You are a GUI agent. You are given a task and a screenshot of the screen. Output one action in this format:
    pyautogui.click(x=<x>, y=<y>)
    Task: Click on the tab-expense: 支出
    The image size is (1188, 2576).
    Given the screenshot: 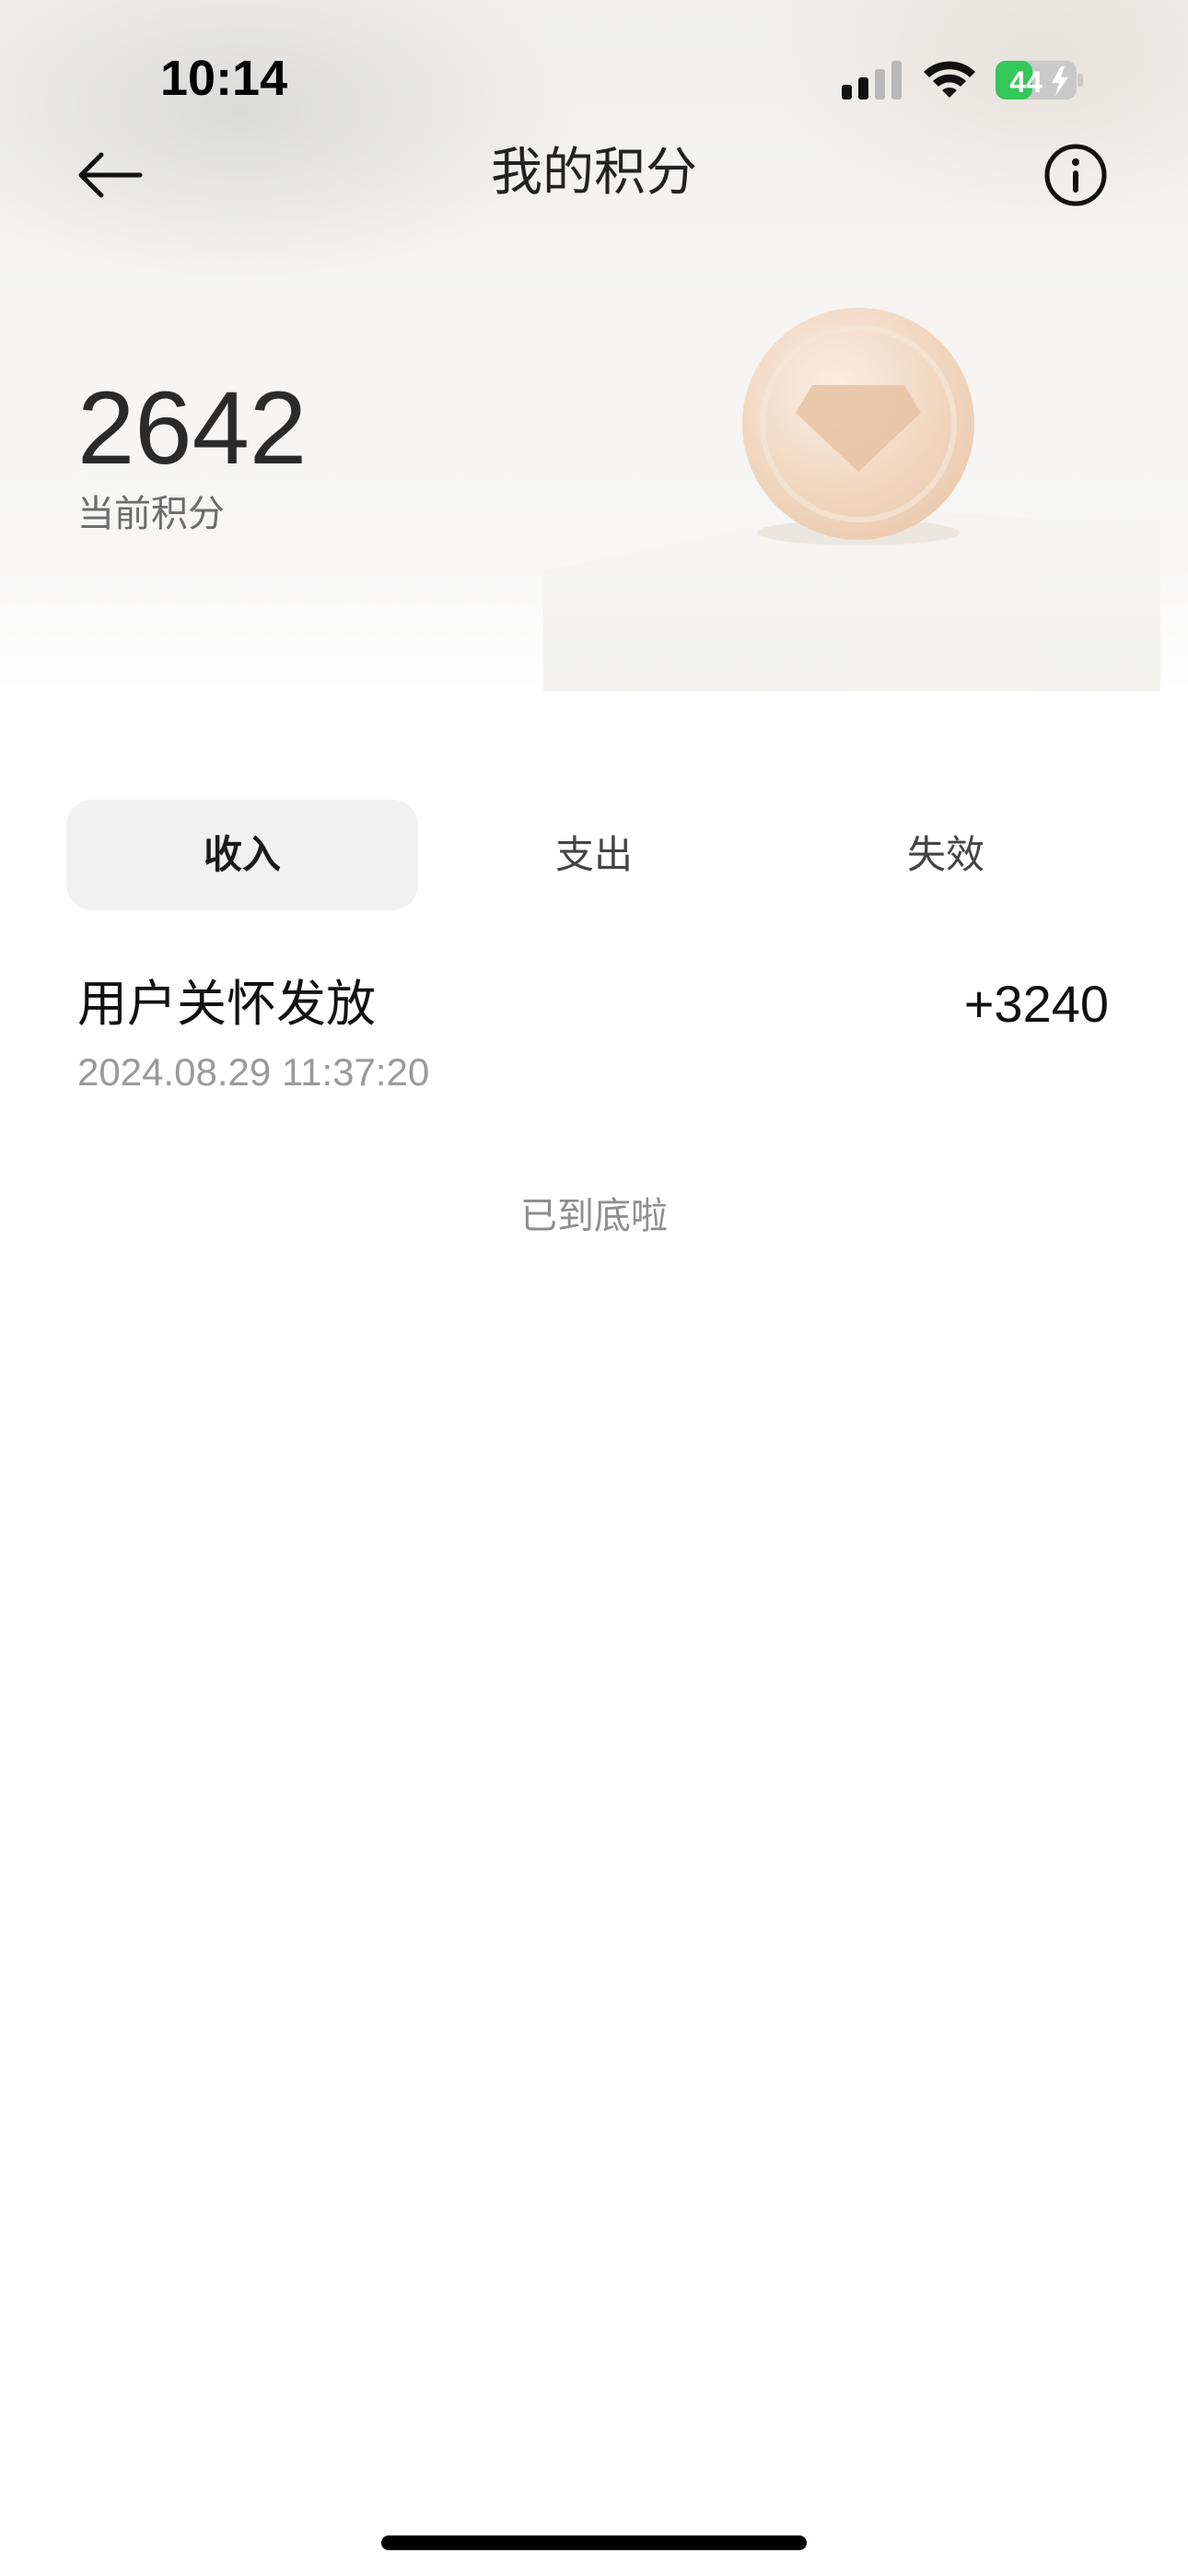 What is the action you would take?
    pyautogui.click(x=594, y=855)
    